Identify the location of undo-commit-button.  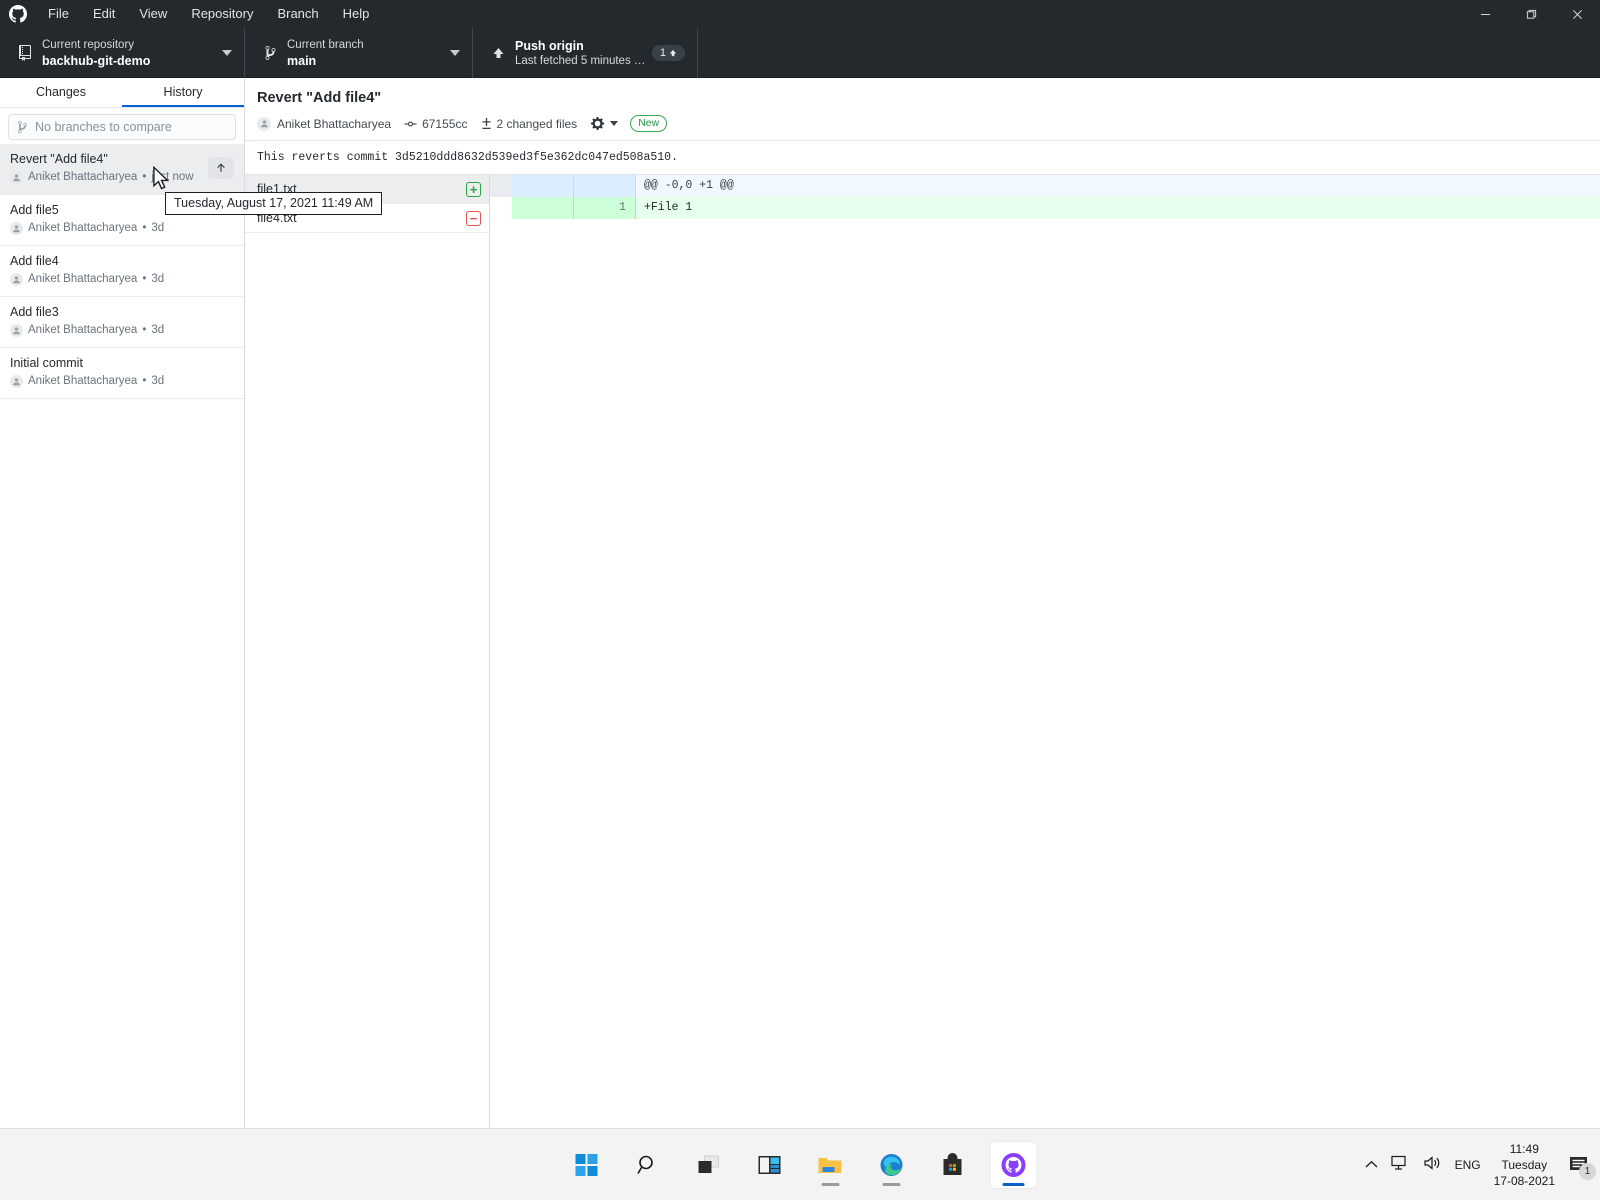
(221, 168).